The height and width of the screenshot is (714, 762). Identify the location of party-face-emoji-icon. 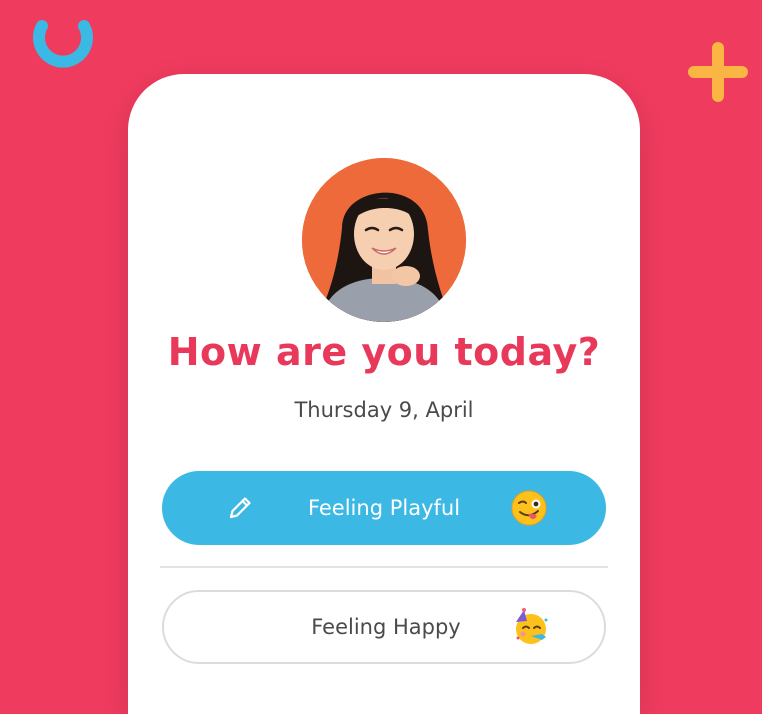
(532, 626).